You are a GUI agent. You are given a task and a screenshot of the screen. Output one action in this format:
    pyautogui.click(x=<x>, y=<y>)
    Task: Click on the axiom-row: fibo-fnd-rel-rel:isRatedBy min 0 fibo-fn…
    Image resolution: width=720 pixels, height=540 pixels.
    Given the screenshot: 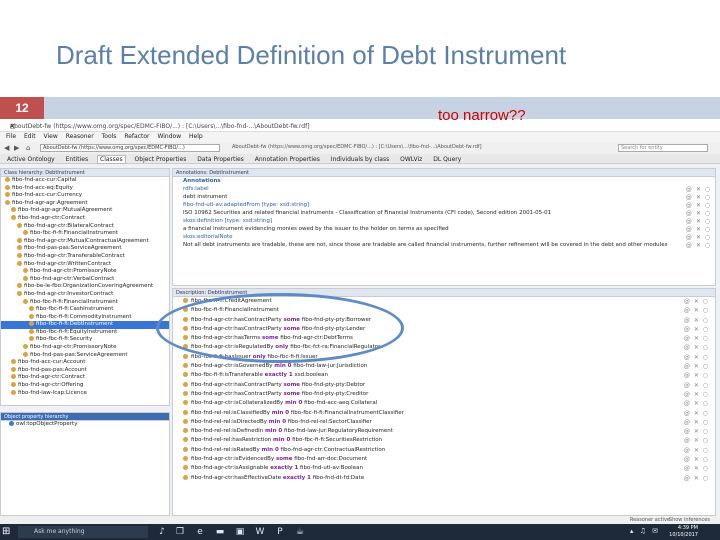 What is the action you would take?
    pyautogui.click(x=444, y=450)
    